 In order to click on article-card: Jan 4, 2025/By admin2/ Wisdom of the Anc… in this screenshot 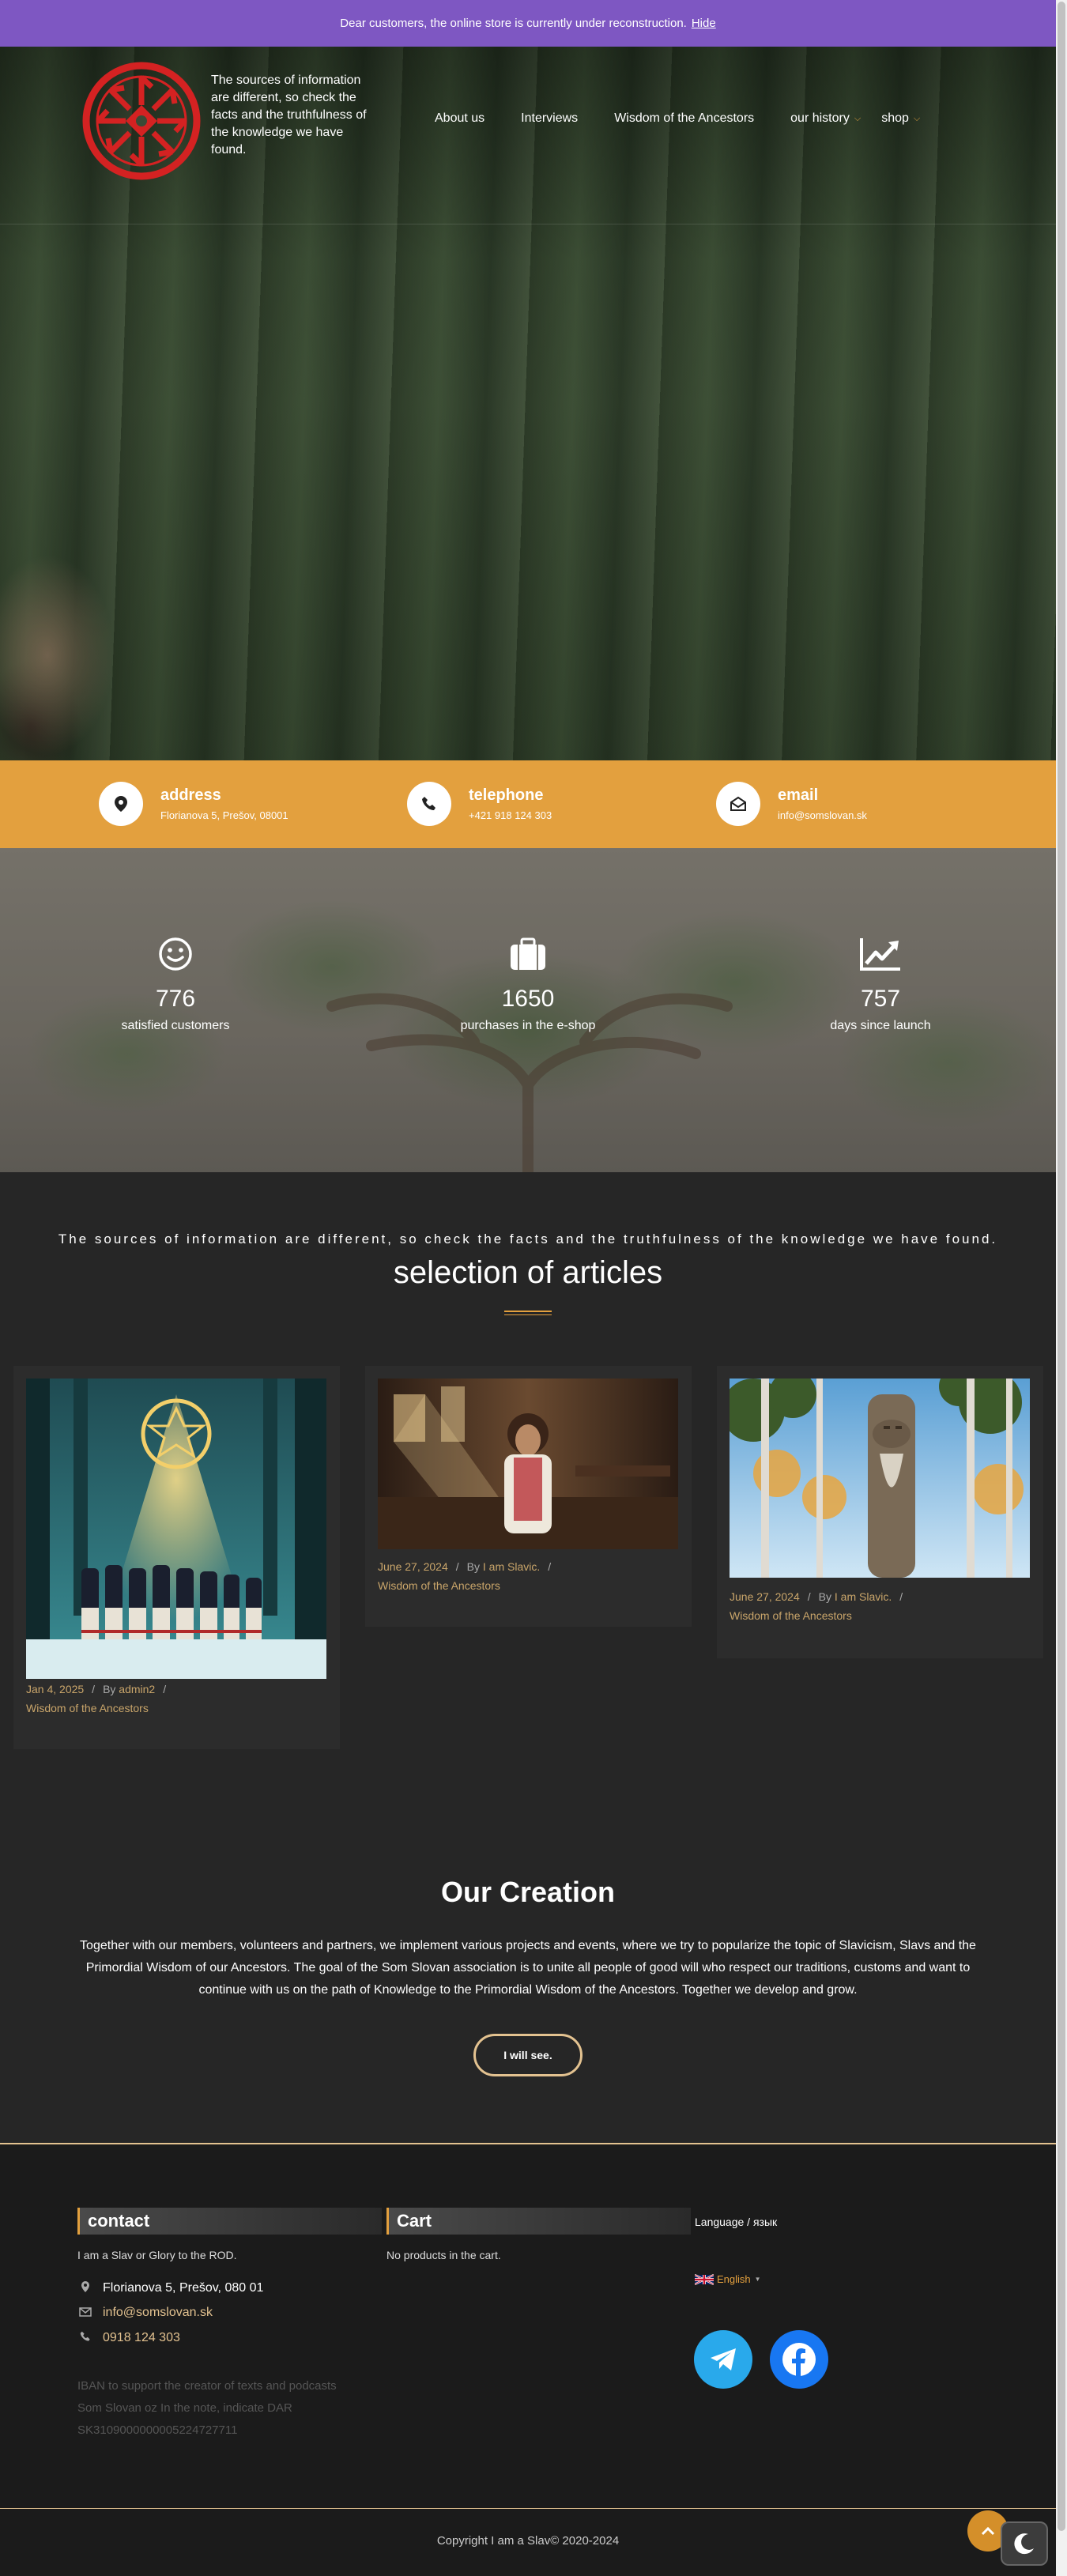, I will do `click(177, 1557)`.